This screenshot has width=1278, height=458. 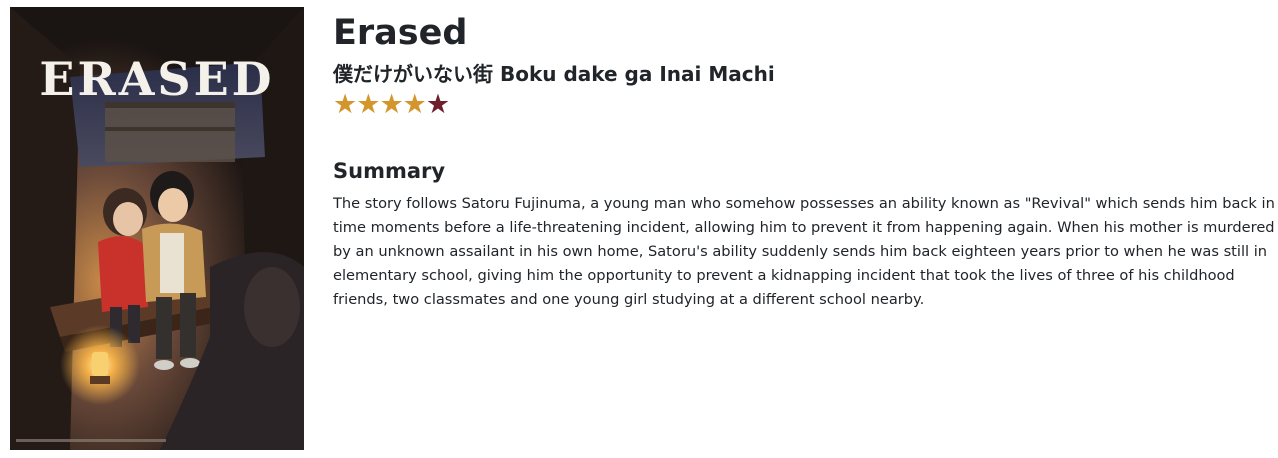 I want to click on poster-logo-text: ERASED, so click(x=156, y=79).